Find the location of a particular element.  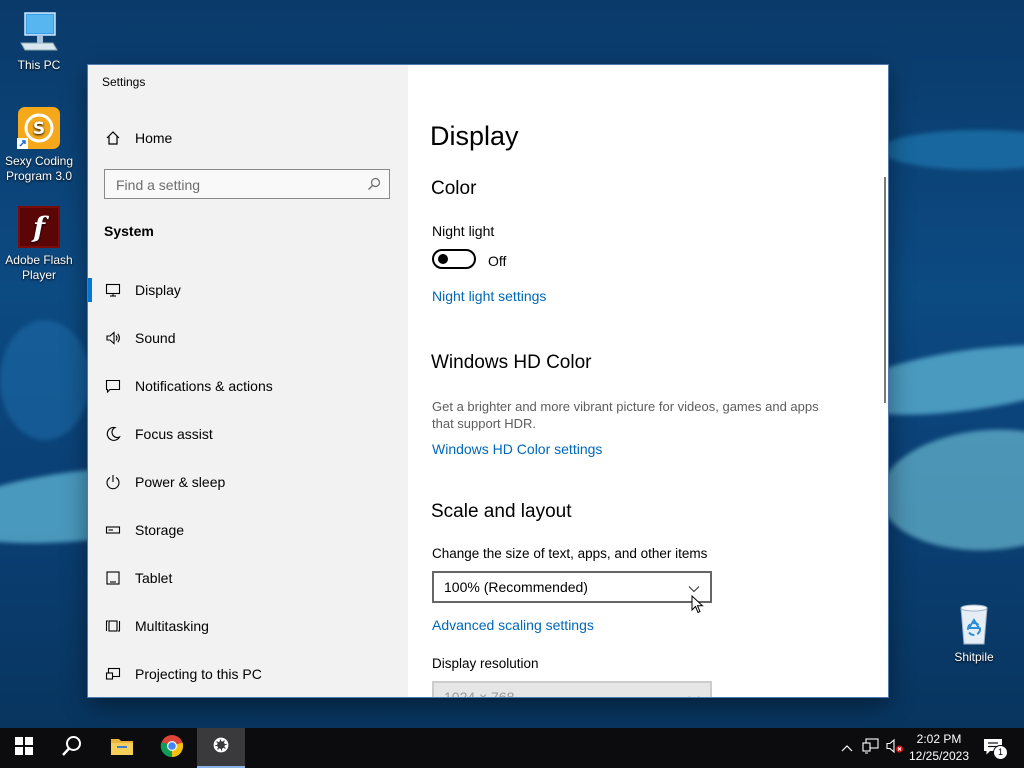

chrome-button is located at coordinates (172, 748).